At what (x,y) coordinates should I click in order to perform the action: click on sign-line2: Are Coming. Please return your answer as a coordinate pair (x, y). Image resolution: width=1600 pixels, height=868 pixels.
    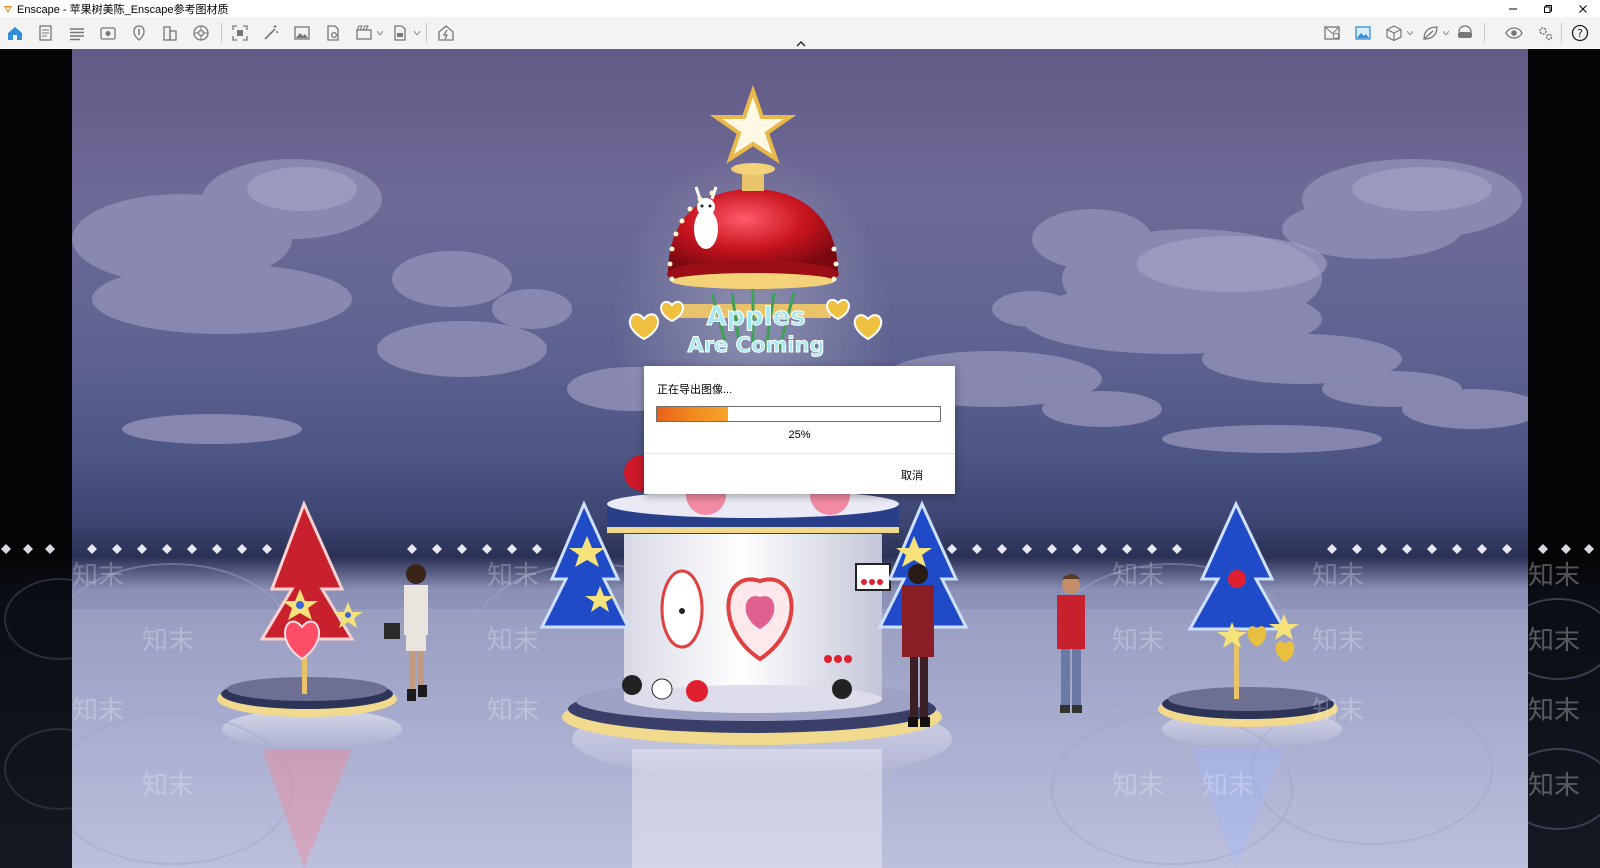
    Looking at the image, I should click on (755, 345).